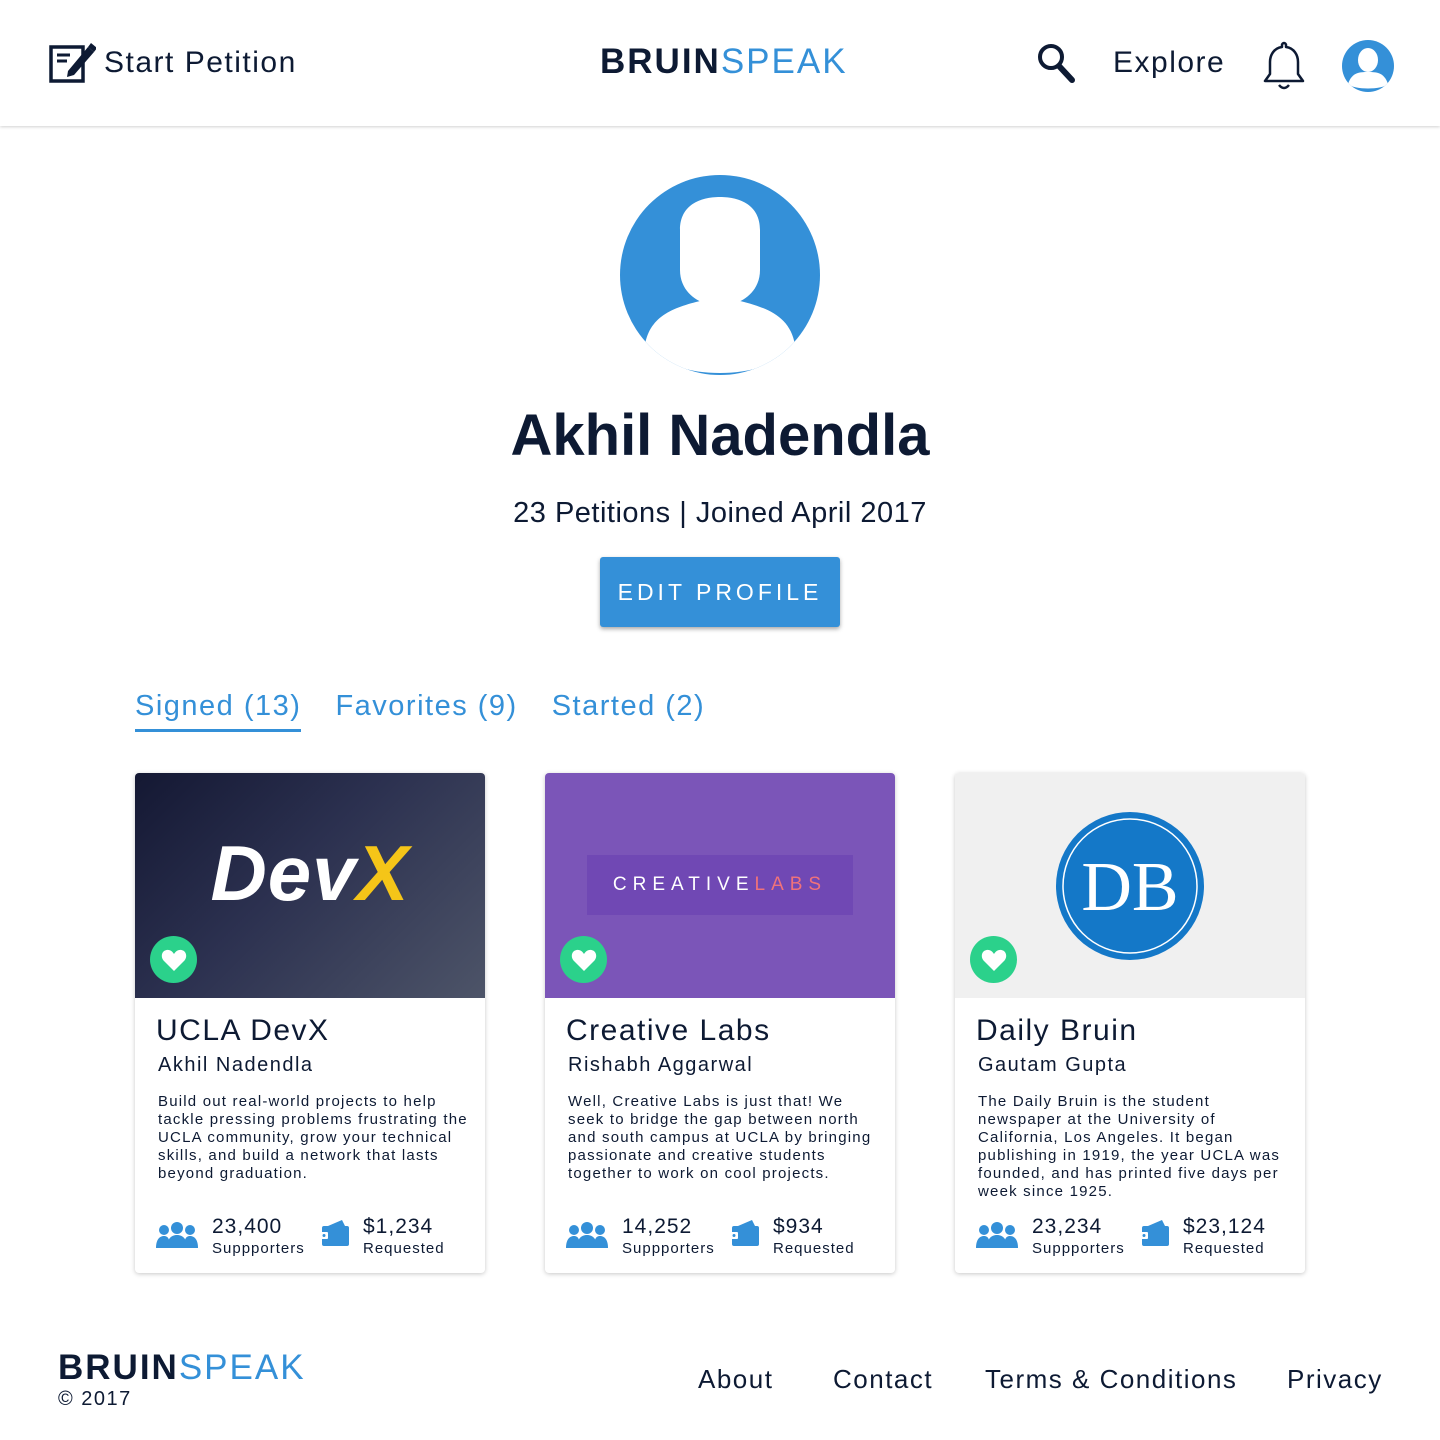  I want to click on footer-link-terms: Terms & Conditions, so click(1111, 1379).